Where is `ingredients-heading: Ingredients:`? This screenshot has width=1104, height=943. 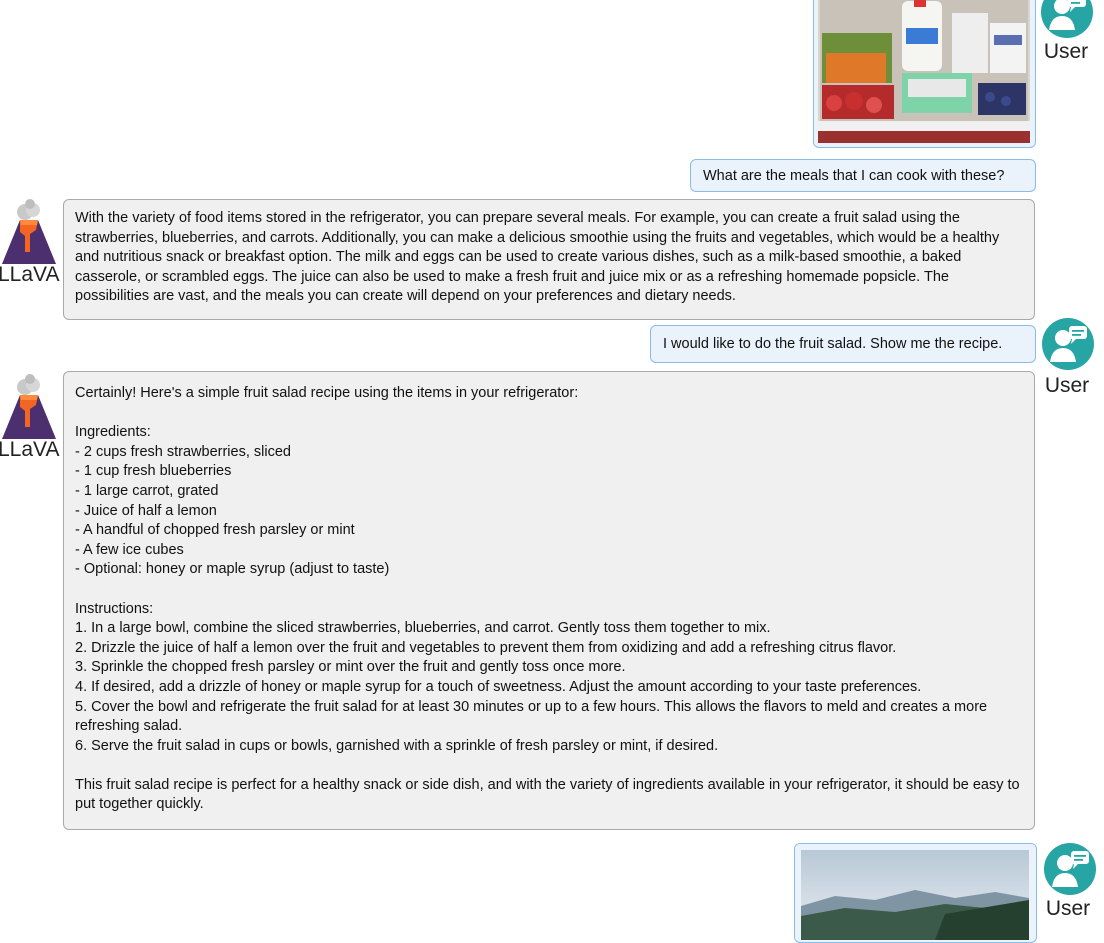
ingredients-heading: Ingredients: is located at coordinates (113, 432).